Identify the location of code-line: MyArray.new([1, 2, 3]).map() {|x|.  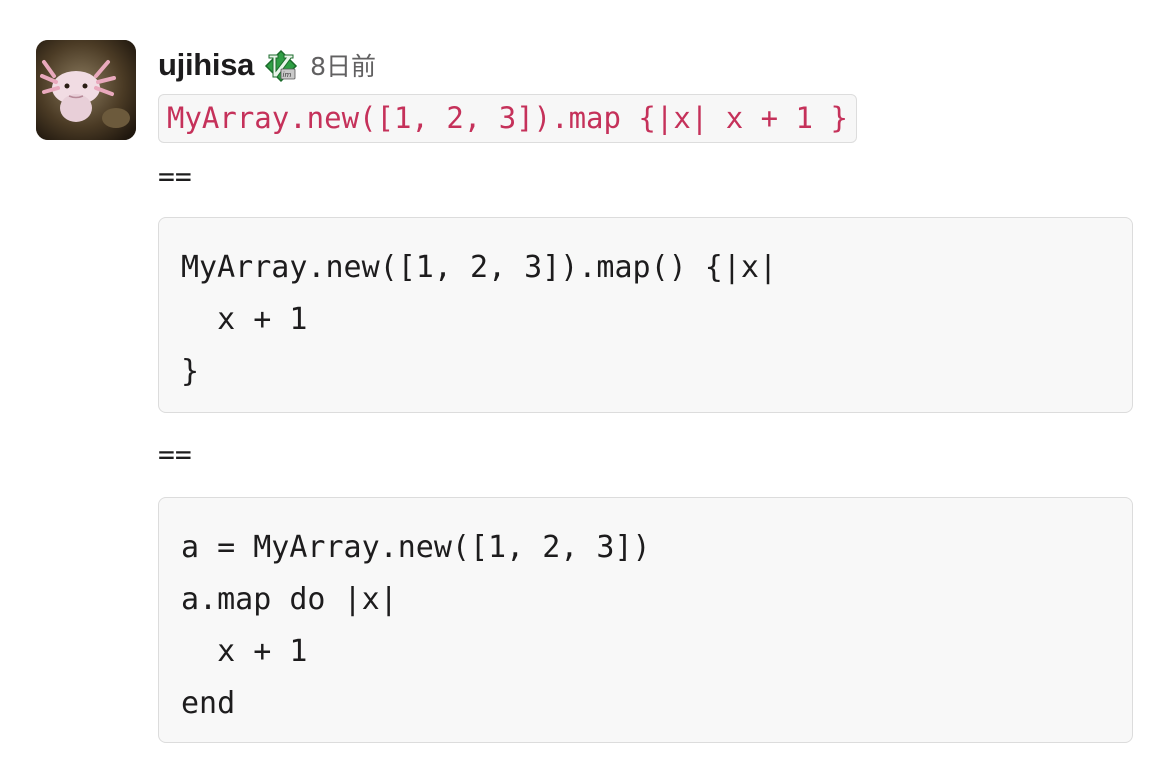
(479, 267).